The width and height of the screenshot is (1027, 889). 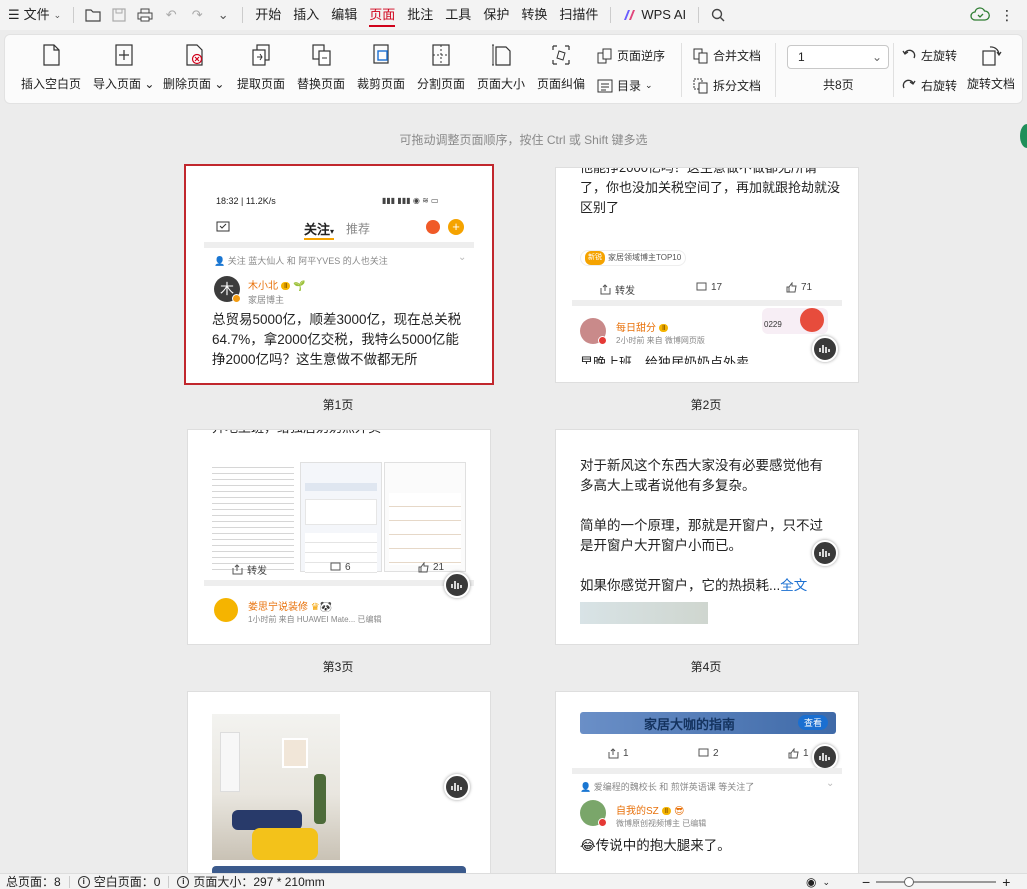 What do you see at coordinates (33, 882) in the screenshot?
I see `total-pages-status: 总页面：8` at bounding box center [33, 882].